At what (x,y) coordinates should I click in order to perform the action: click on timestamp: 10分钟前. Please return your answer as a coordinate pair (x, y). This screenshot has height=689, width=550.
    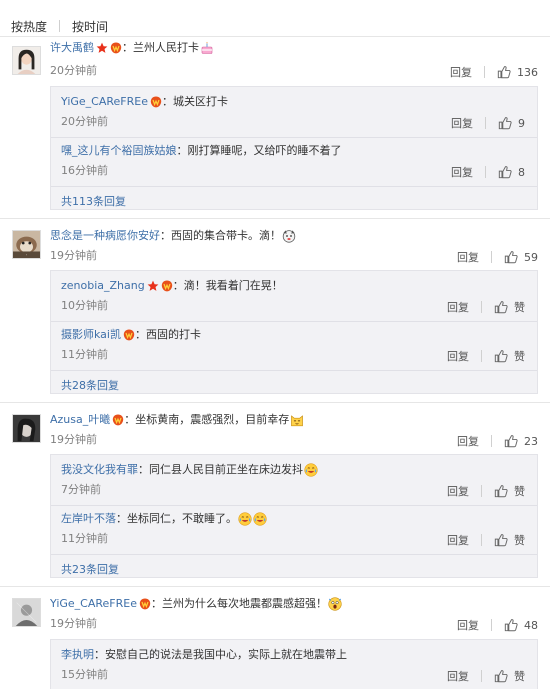
    Looking at the image, I should click on (84, 305).